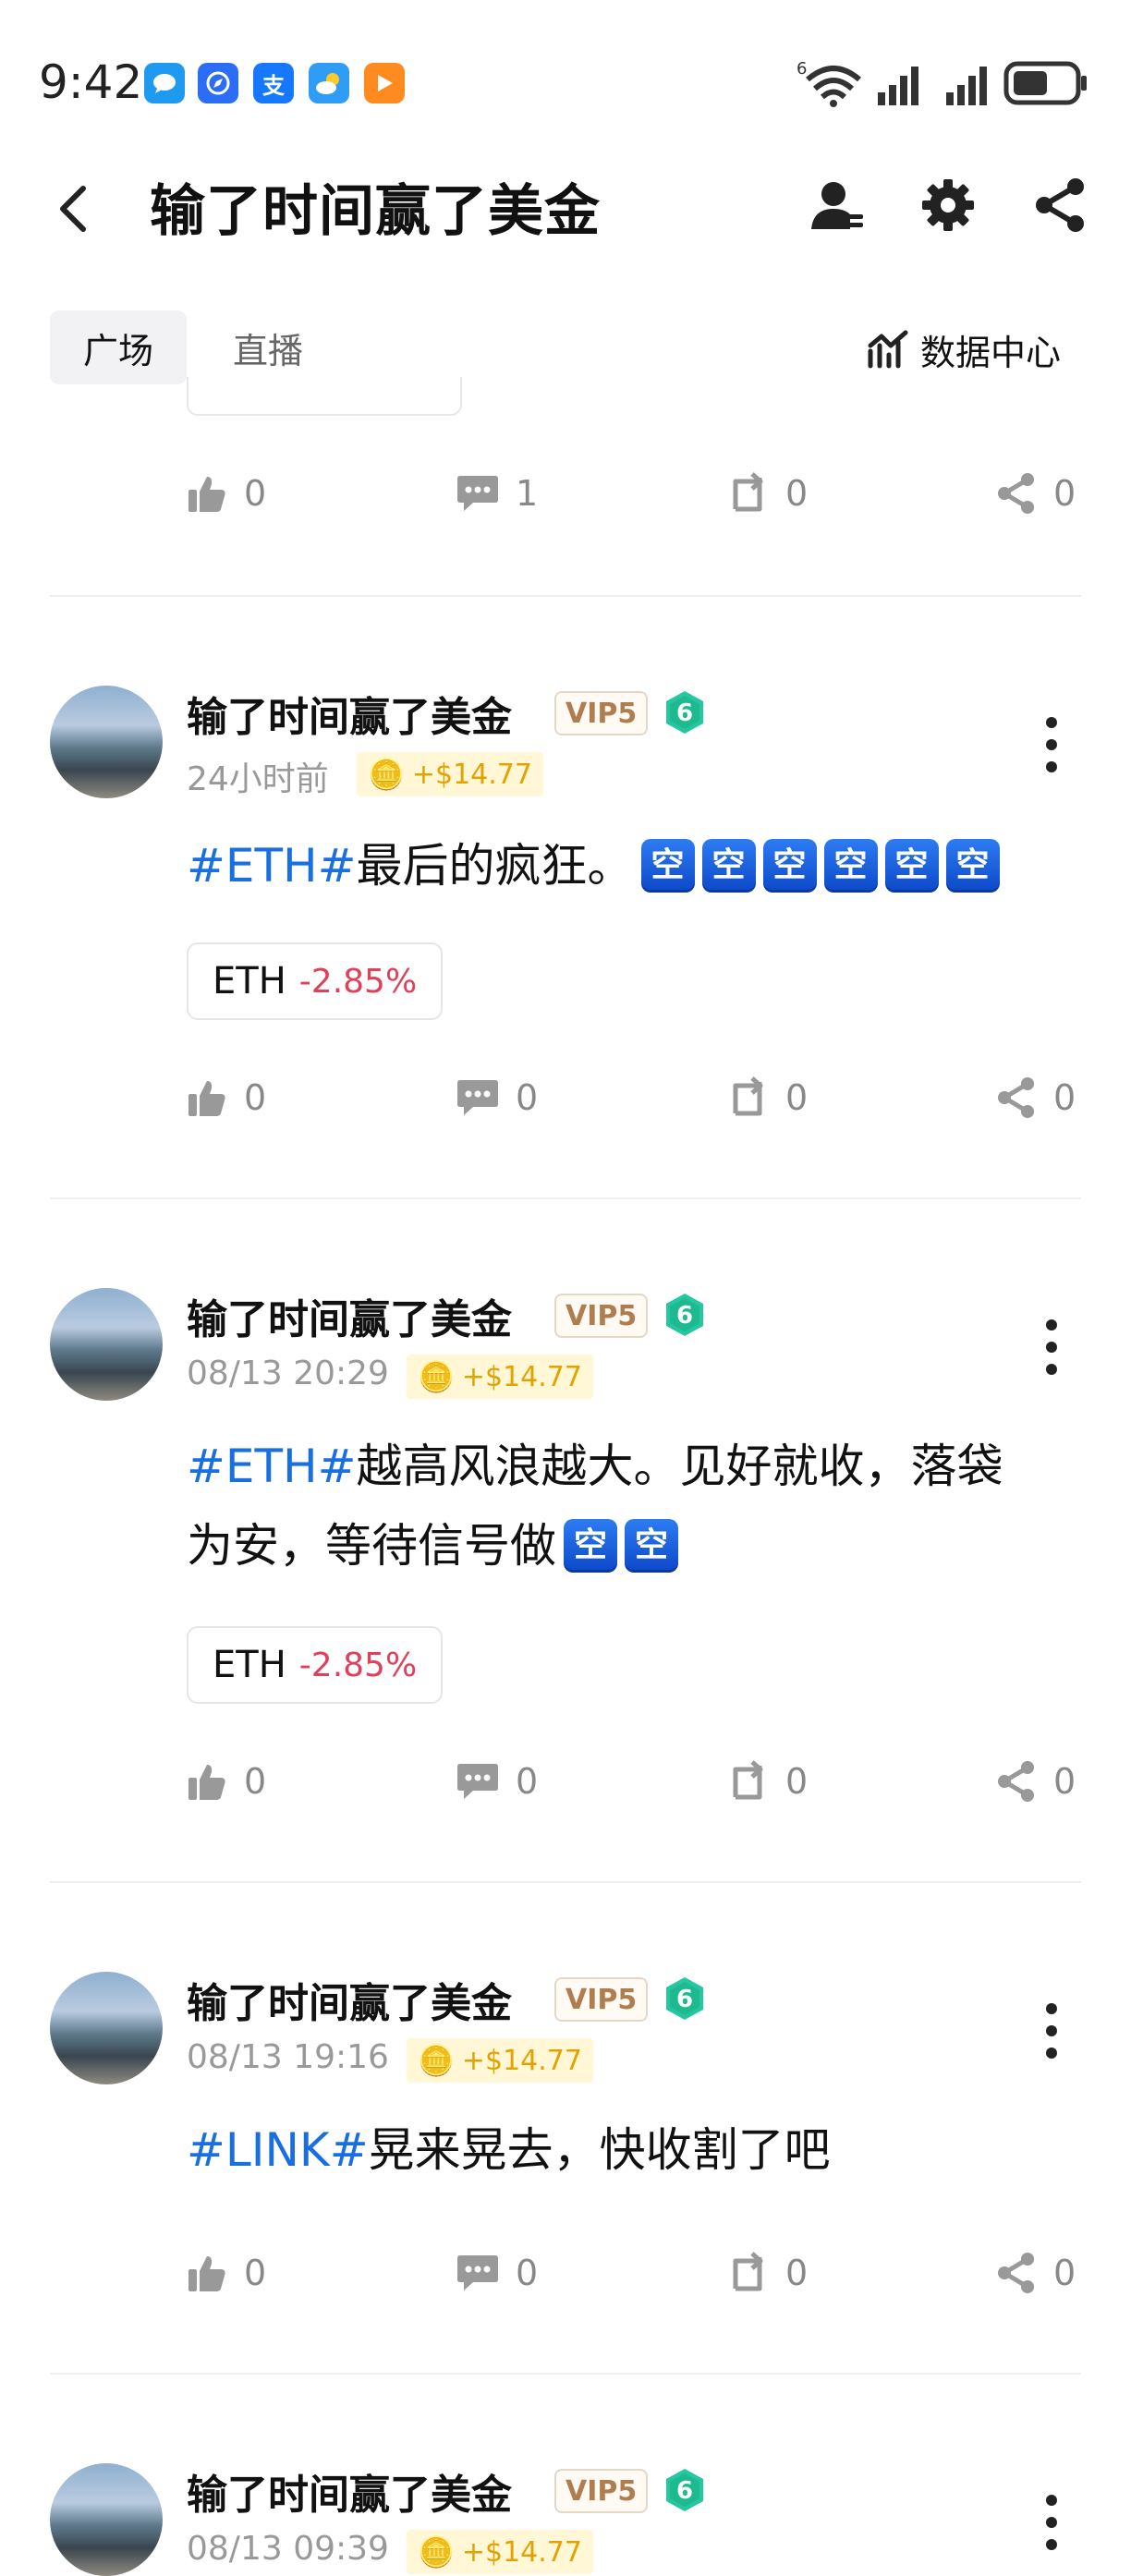 The width and height of the screenshot is (1131, 2576). What do you see at coordinates (838, 205) in the screenshot?
I see `user-profile-icon` at bounding box center [838, 205].